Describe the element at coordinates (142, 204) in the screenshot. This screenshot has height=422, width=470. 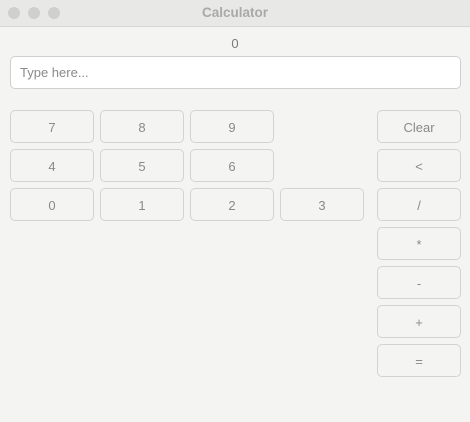
I see `digit-1-button: 1` at that location.